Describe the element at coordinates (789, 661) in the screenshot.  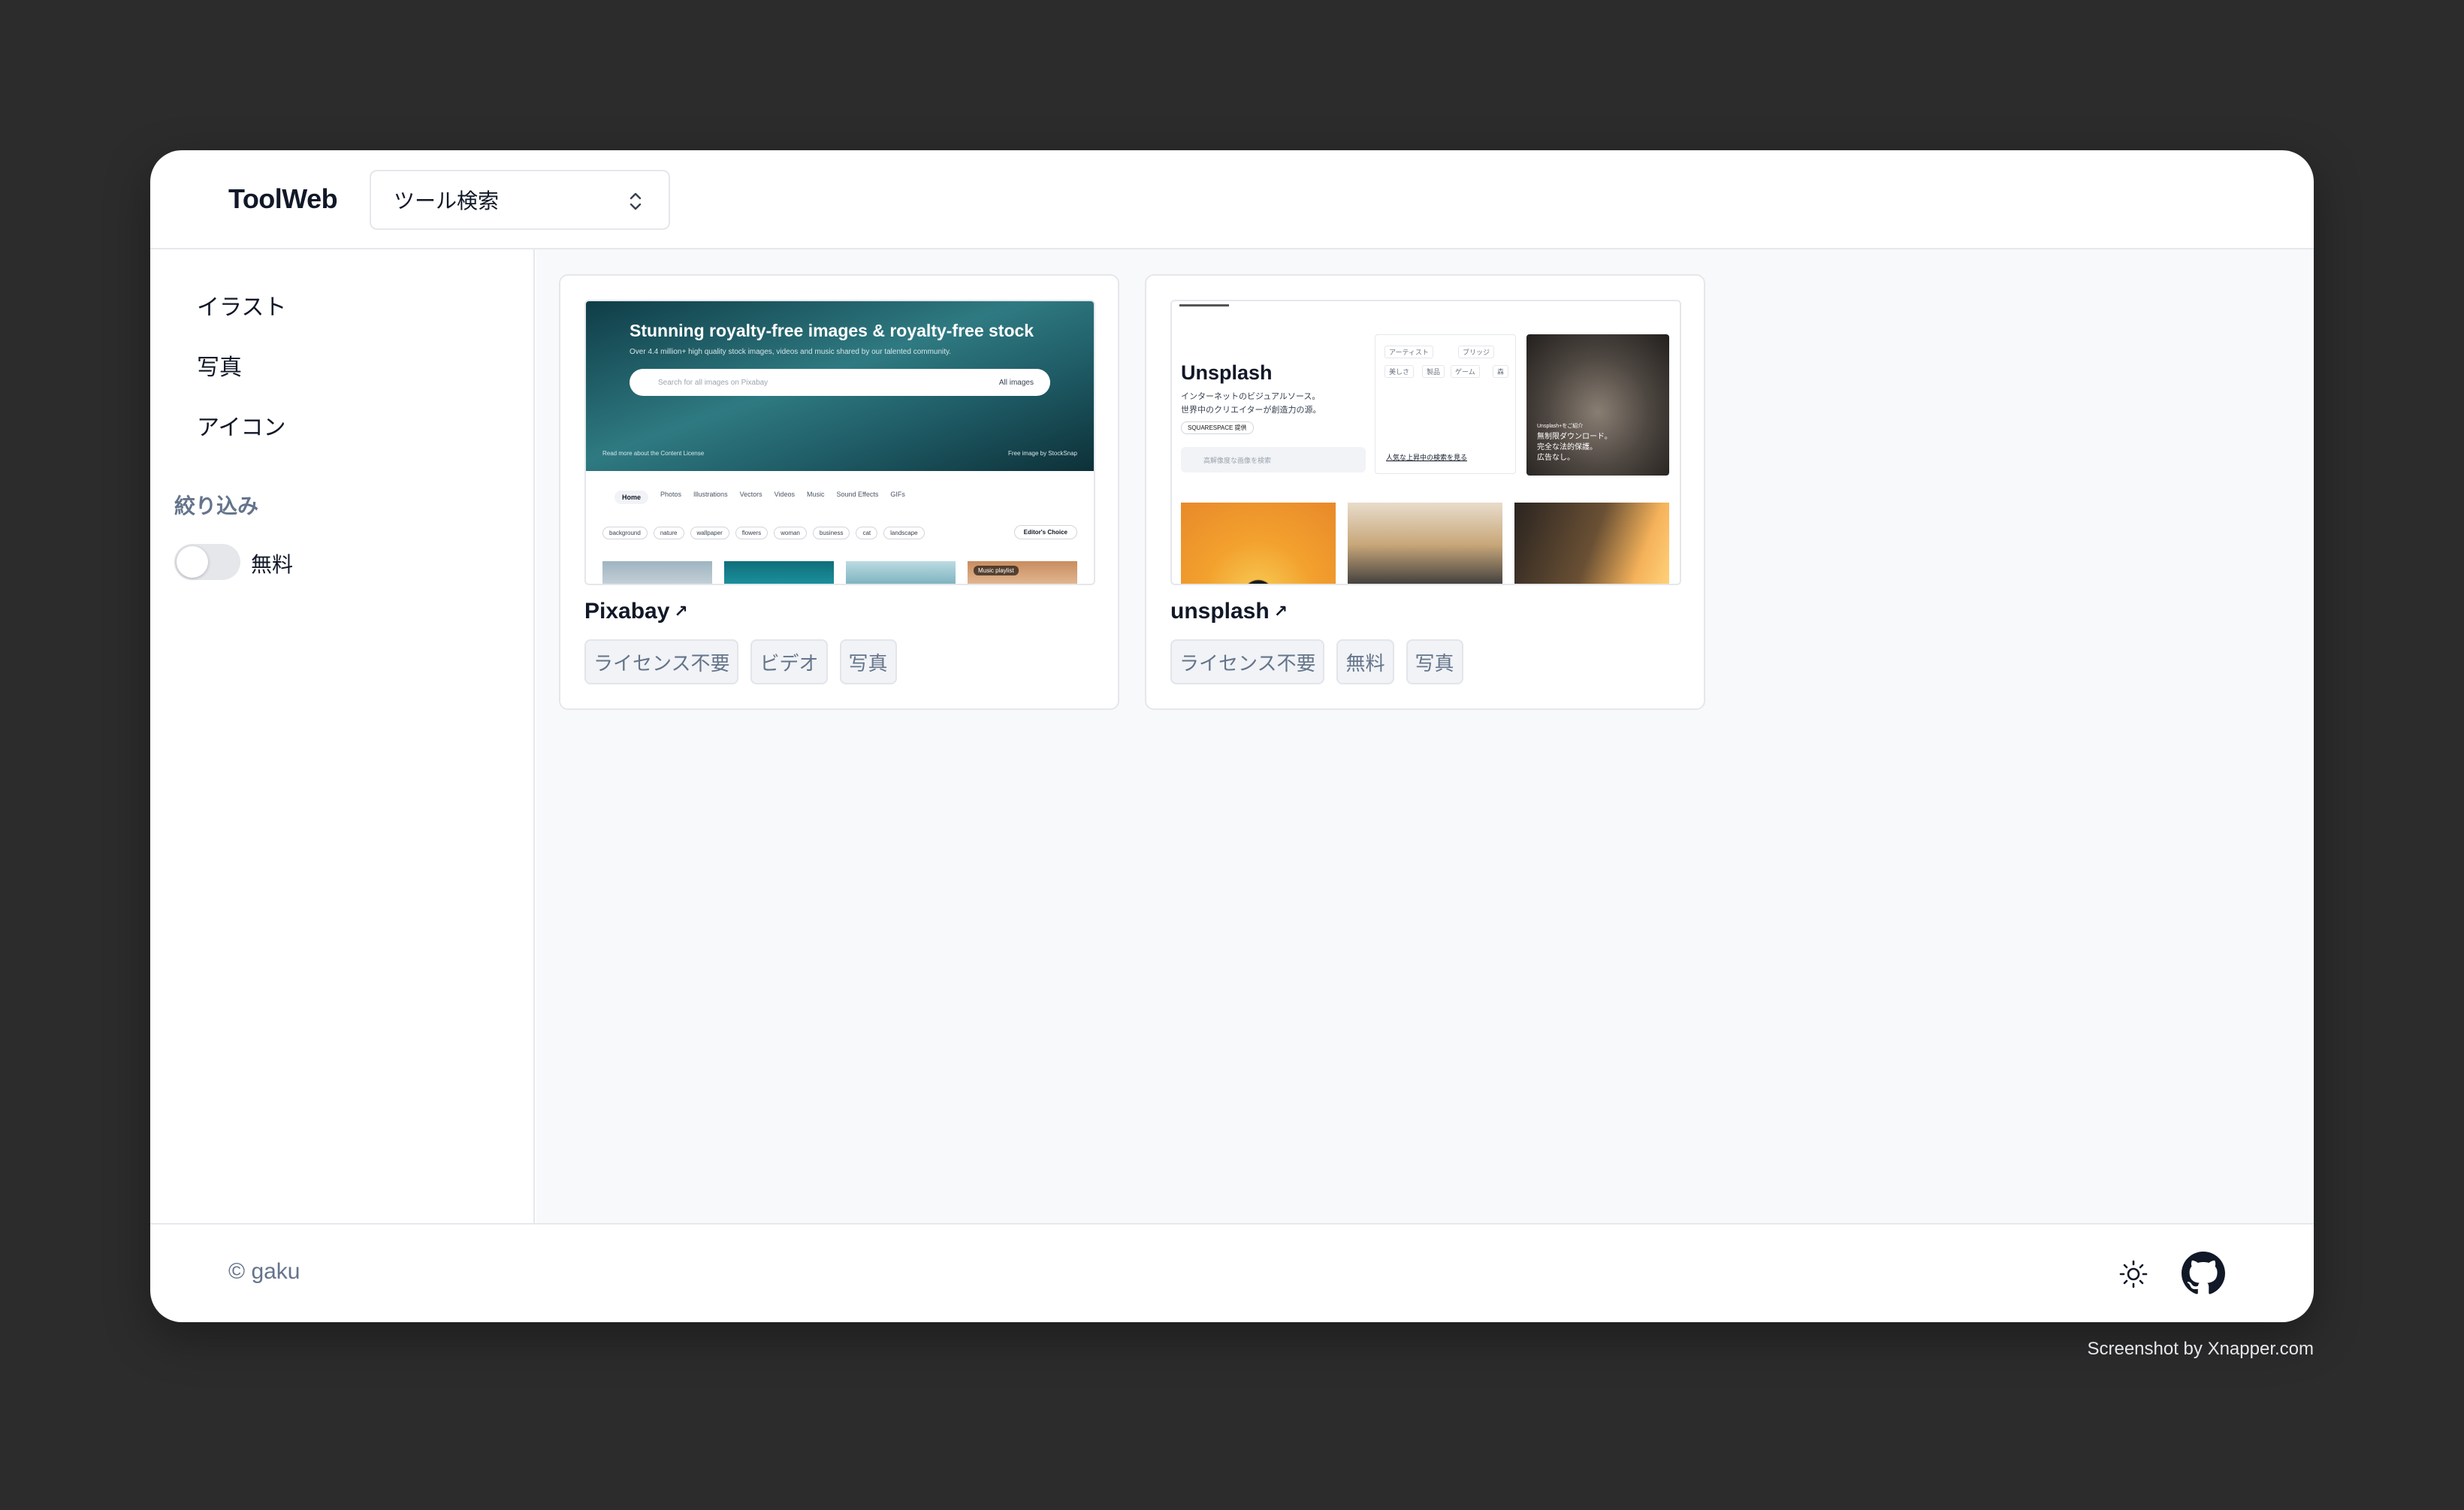
I see `tag-badge: ビデオ` at that location.